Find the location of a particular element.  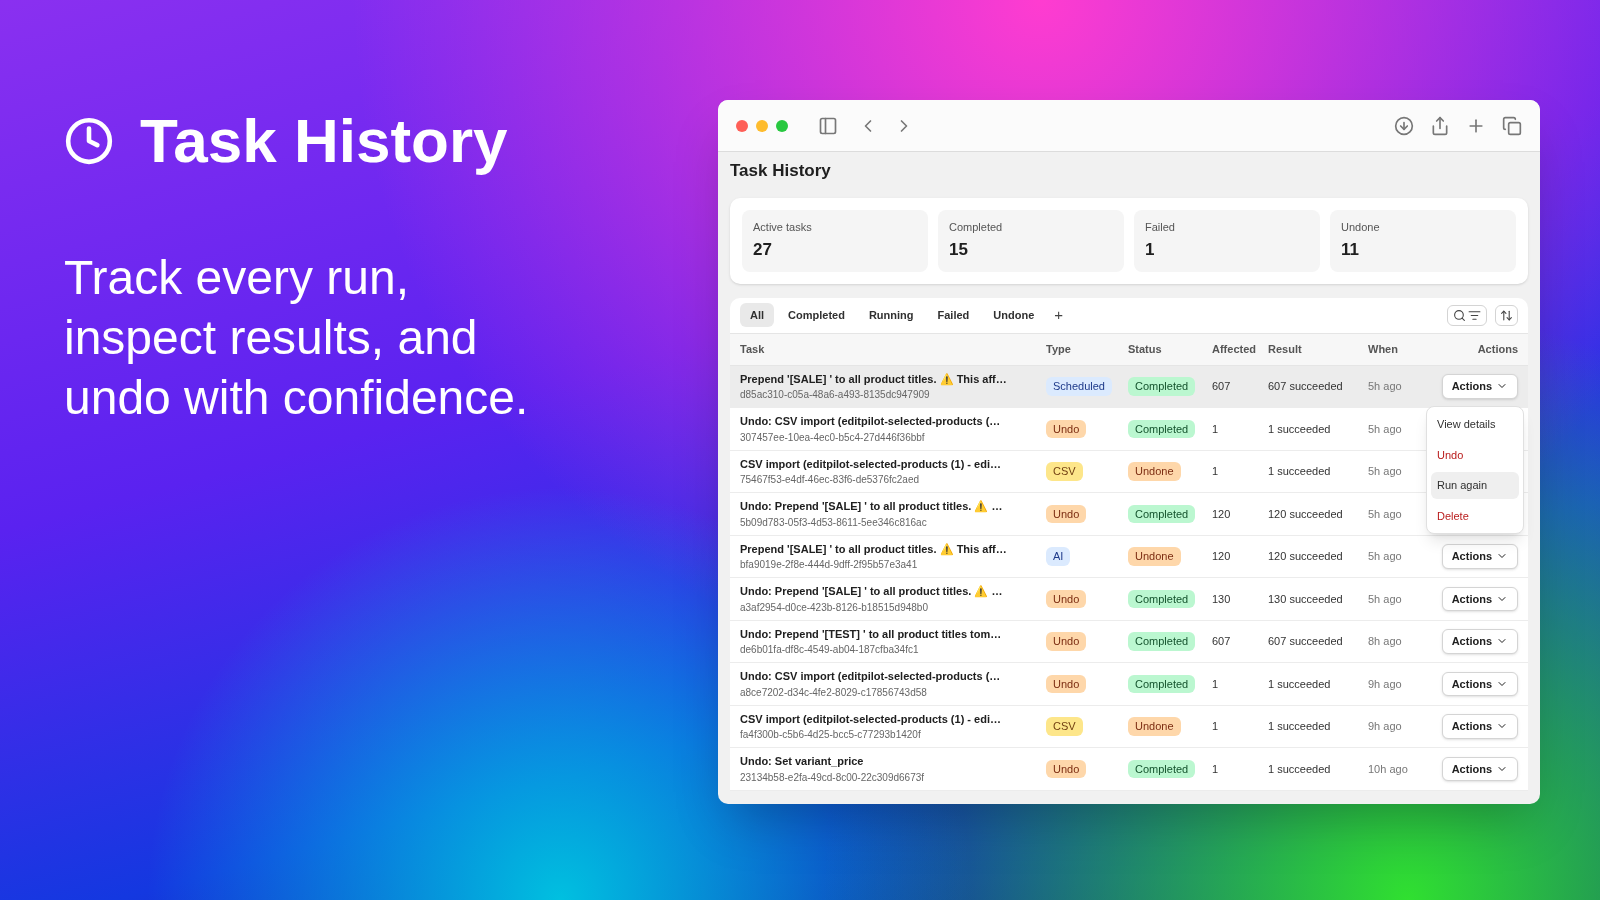

stat-label: Failed is located at coordinates (1160, 227).